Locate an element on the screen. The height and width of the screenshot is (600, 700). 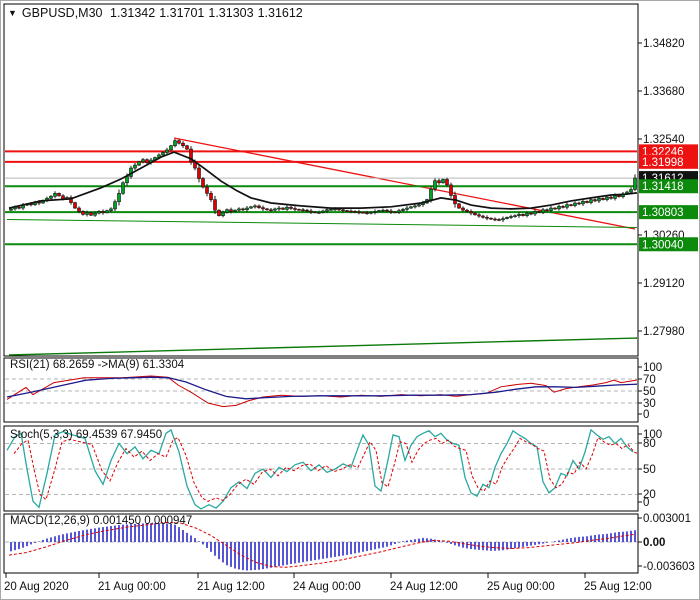
axis-label: 0.00 is located at coordinates (654, 543).